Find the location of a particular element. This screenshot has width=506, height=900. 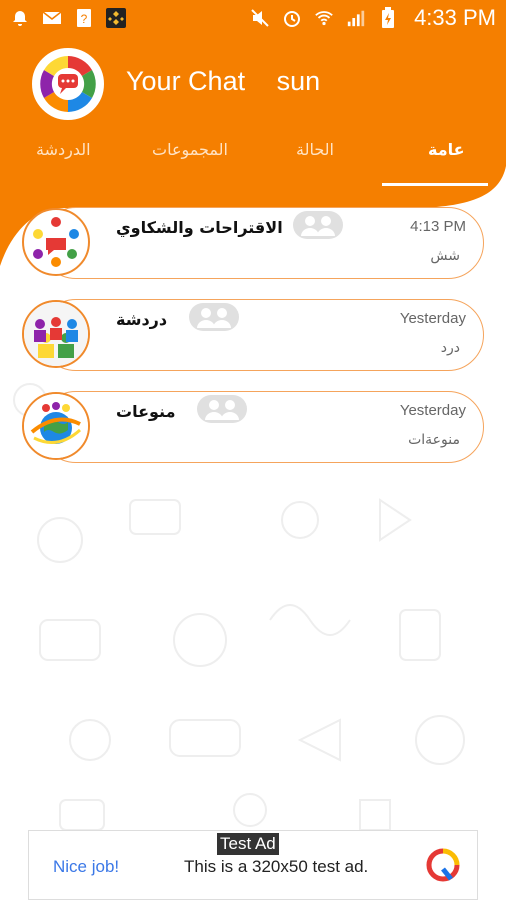

colorful-people-circle-icon is located at coordinates (56, 242).